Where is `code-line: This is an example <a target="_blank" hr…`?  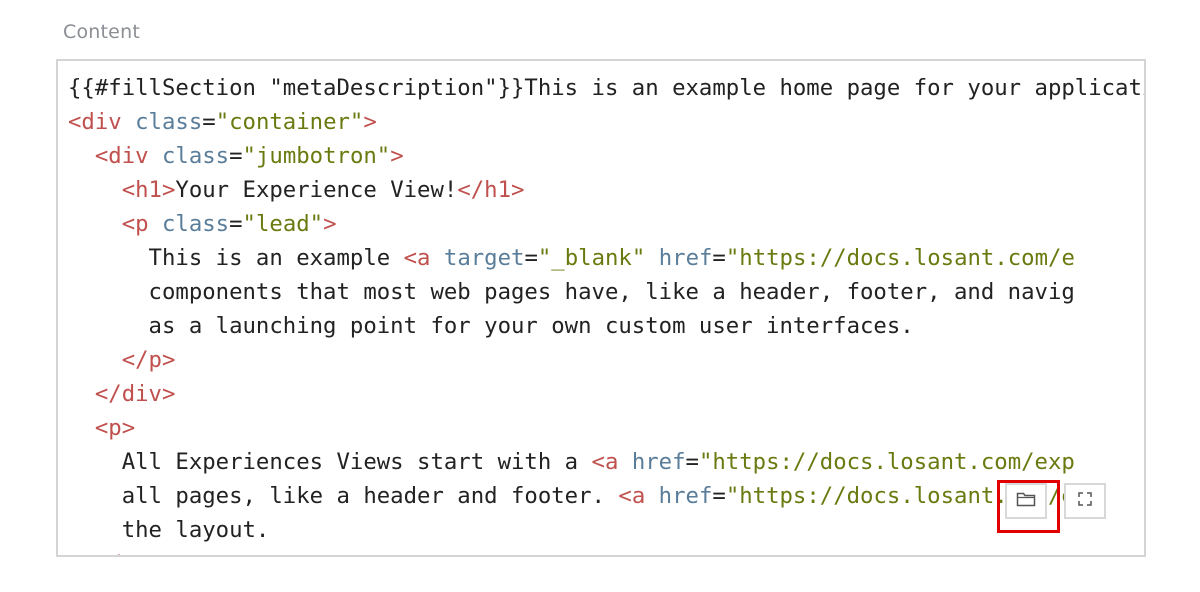
code-line: This is an example <a target="_blank" hr… is located at coordinates (606, 258).